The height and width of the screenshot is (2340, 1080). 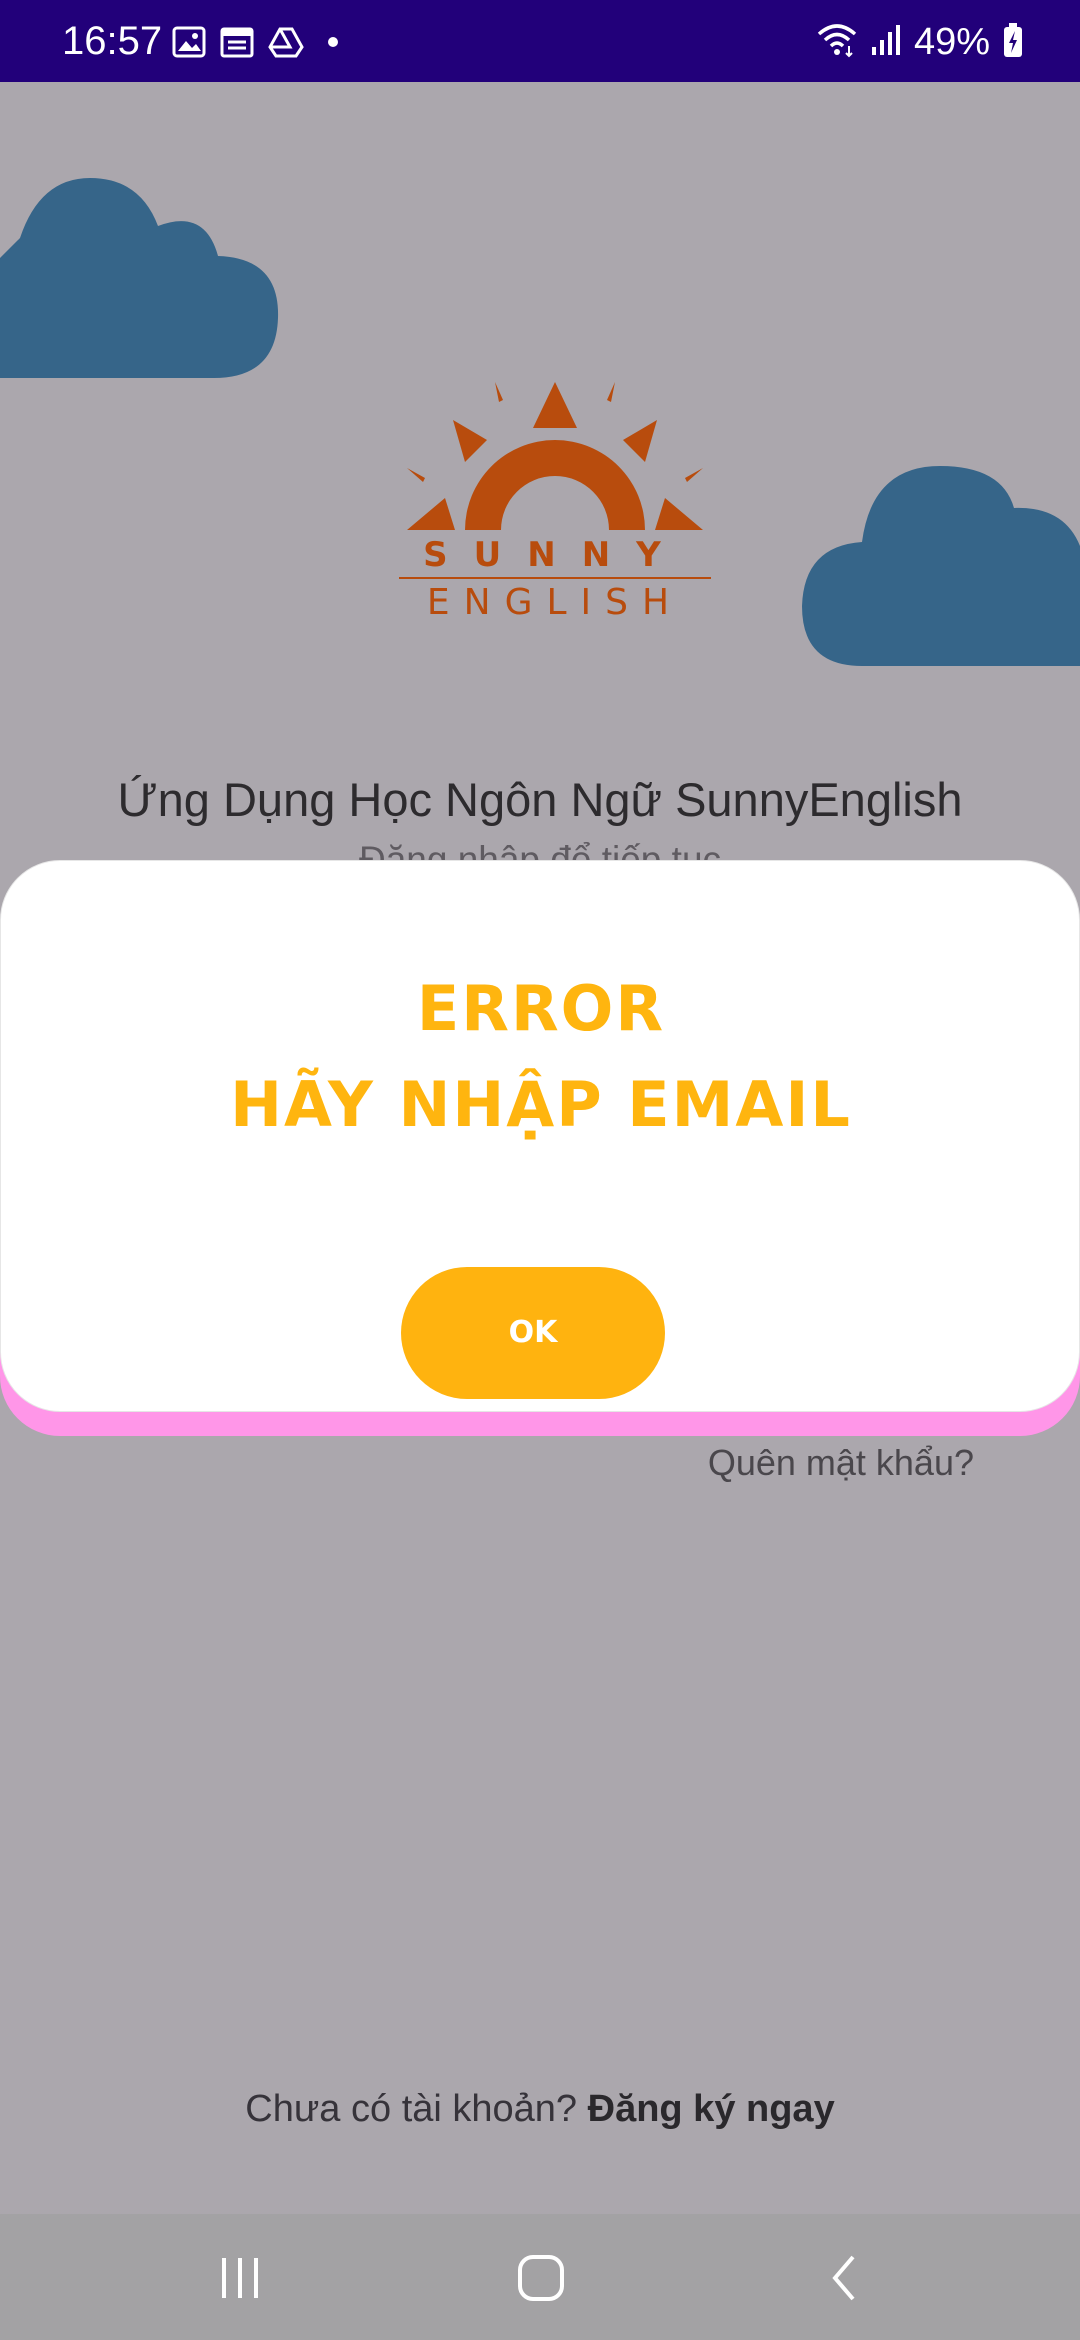 I want to click on wifi-icon, so click(x=837, y=42).